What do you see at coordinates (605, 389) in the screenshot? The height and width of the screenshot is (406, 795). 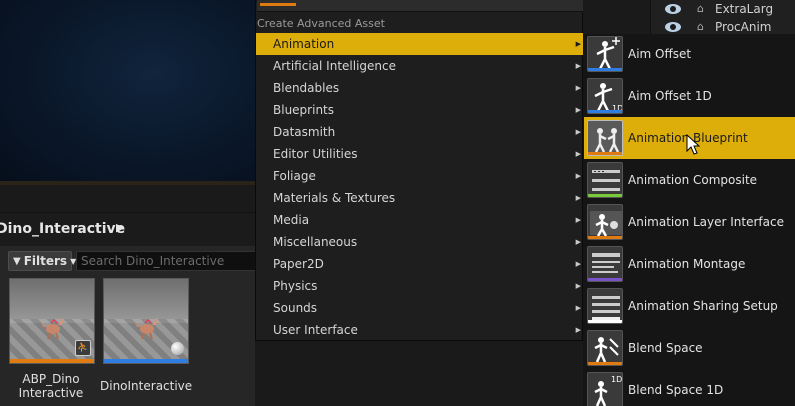 I see `blend-space-1d-icon: 1D` at bounding box center [605, 389].